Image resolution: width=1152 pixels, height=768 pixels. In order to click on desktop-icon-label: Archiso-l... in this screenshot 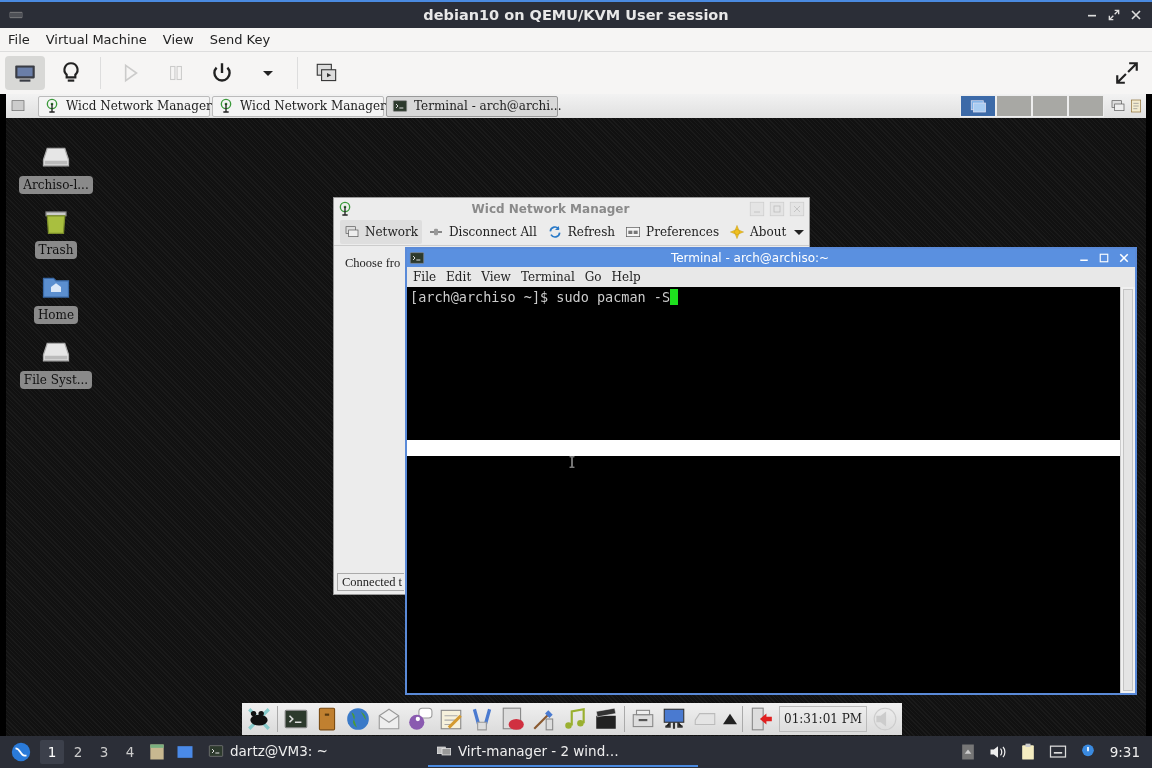, I will do `click(56, 185)`.